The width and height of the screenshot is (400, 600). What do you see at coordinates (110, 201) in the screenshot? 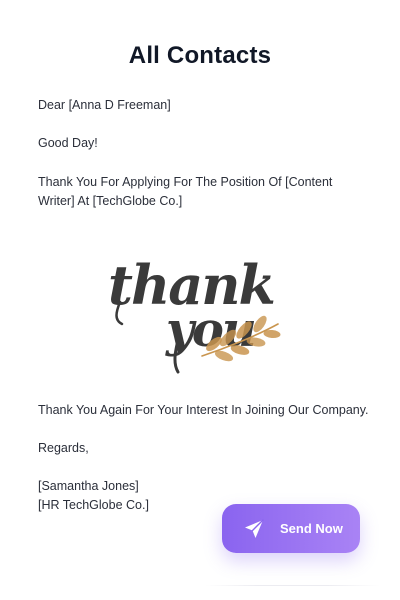
I see `letter-paragraph-1-line-2: Writer] At [TechGlobe Co.]` at bounding box center [110, 201].